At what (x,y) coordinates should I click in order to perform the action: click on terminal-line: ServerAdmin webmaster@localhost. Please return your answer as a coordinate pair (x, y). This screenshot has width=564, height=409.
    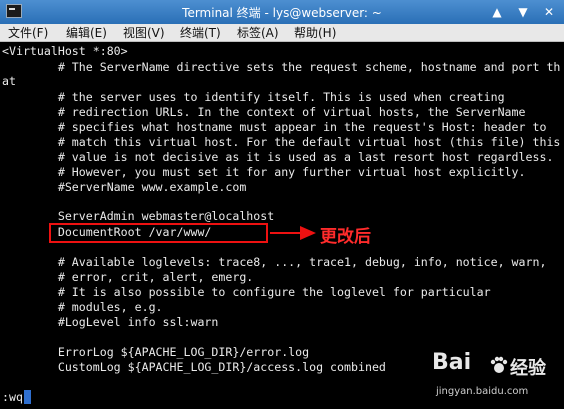
    Looking at the image, I should click on (138, 216).